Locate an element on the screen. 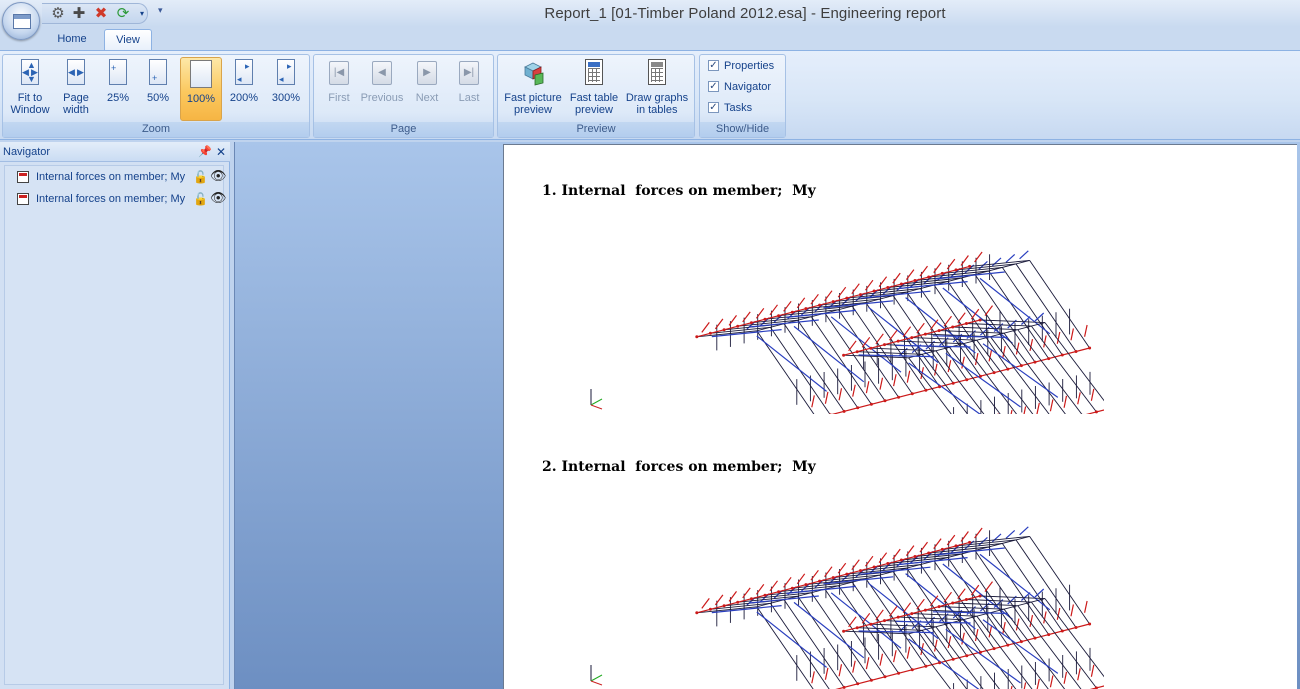  previous-page-label: Previous is located at coordinates (382, 98).